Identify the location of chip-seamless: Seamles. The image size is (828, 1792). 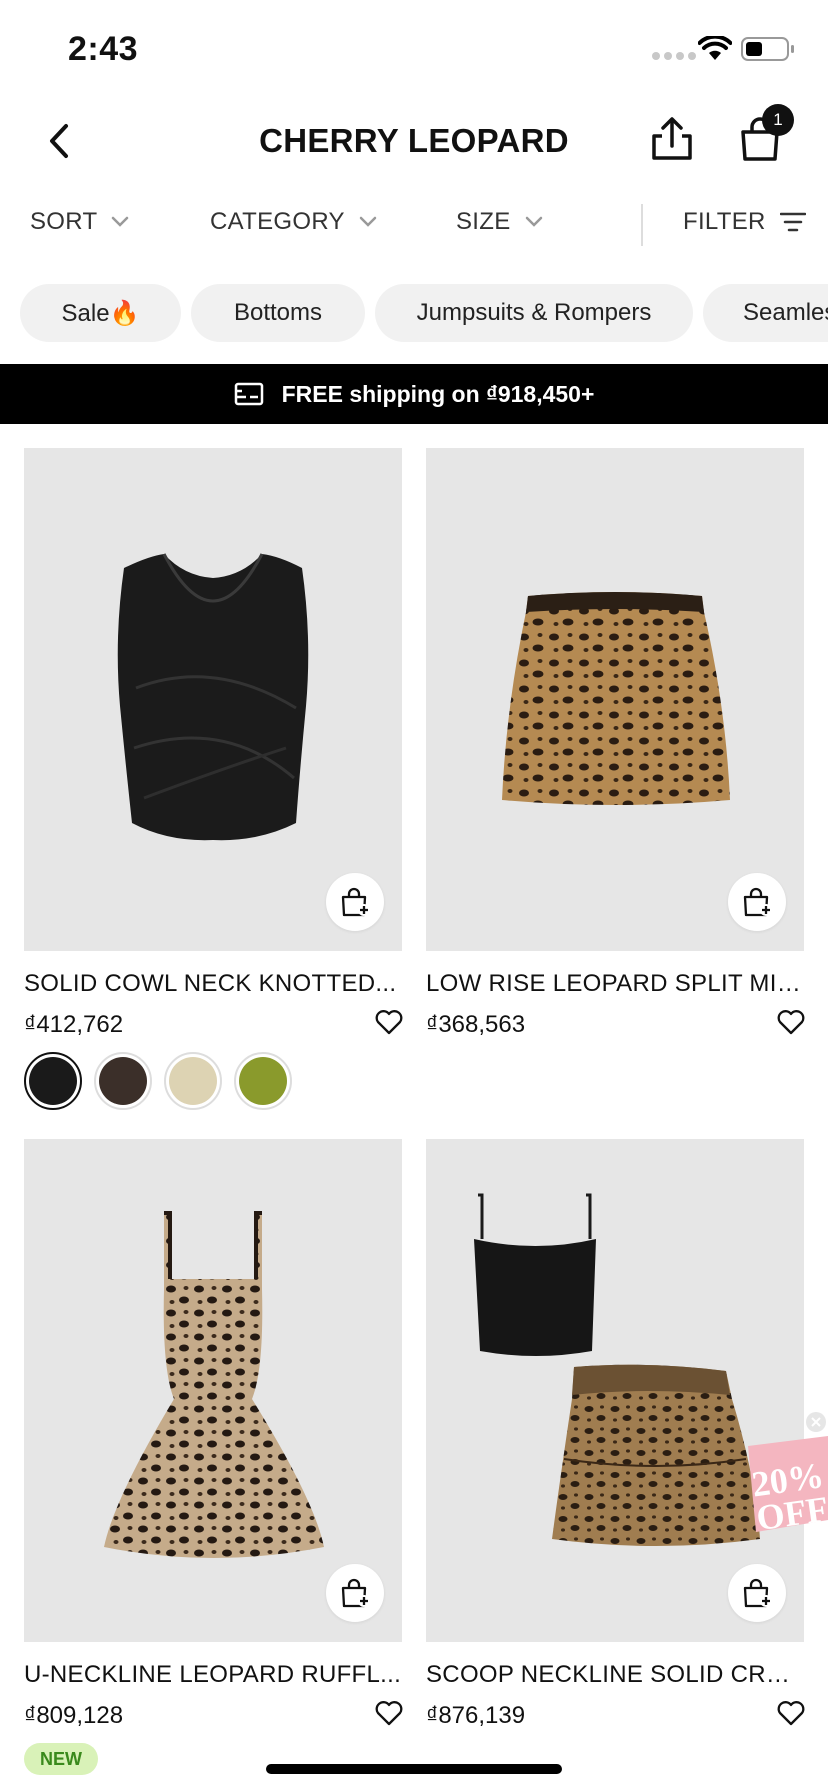
(765, 313).